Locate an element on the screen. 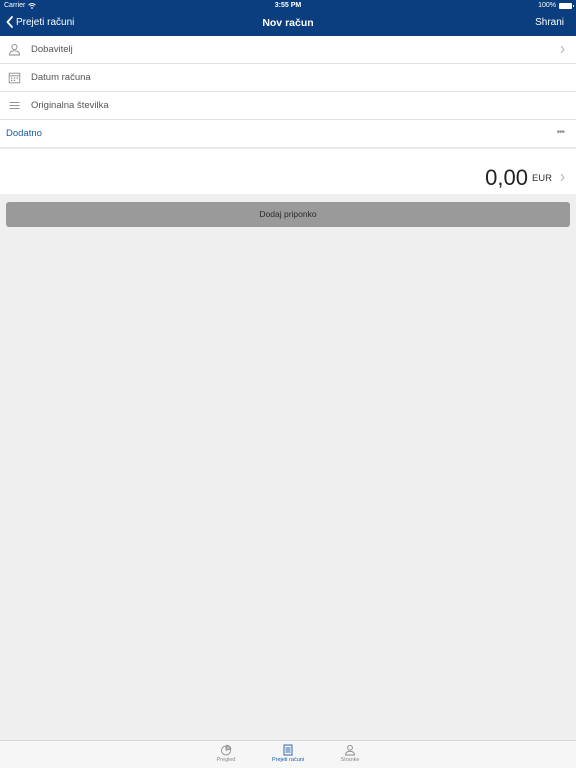 The height and width of the screenshot is (768, 576). page-title: Nov račun is located at coordinates (288, 23).